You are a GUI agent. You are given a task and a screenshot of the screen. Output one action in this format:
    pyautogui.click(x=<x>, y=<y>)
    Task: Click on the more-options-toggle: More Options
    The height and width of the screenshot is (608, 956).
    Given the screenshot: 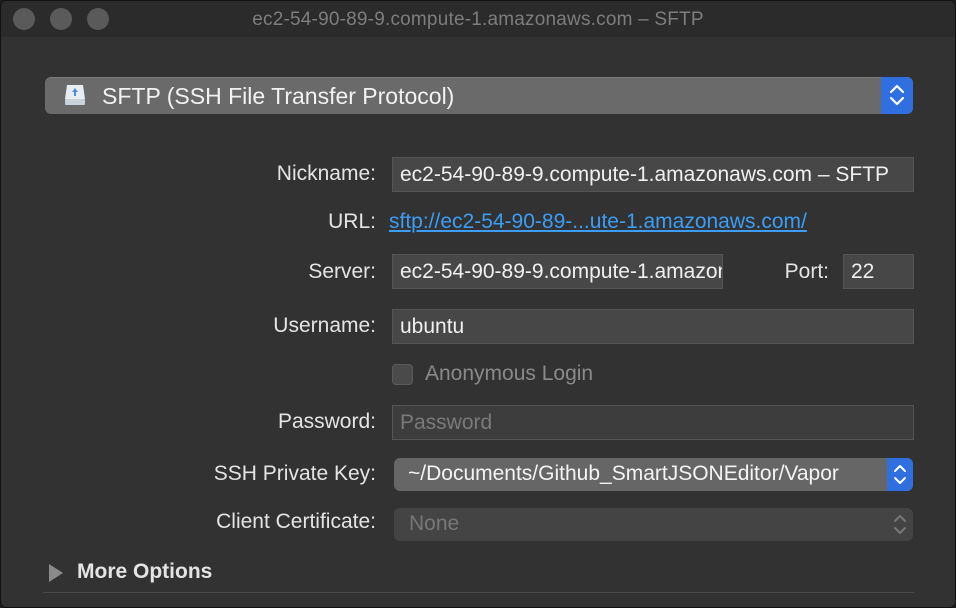 What is the action you would take?
    pyautogui.click(x=144, y=572)
    